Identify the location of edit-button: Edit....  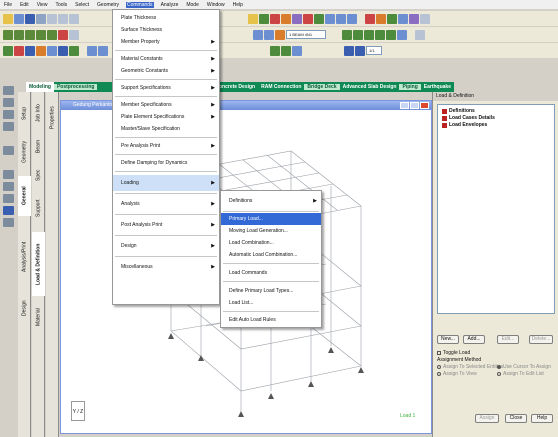
(508, 339).